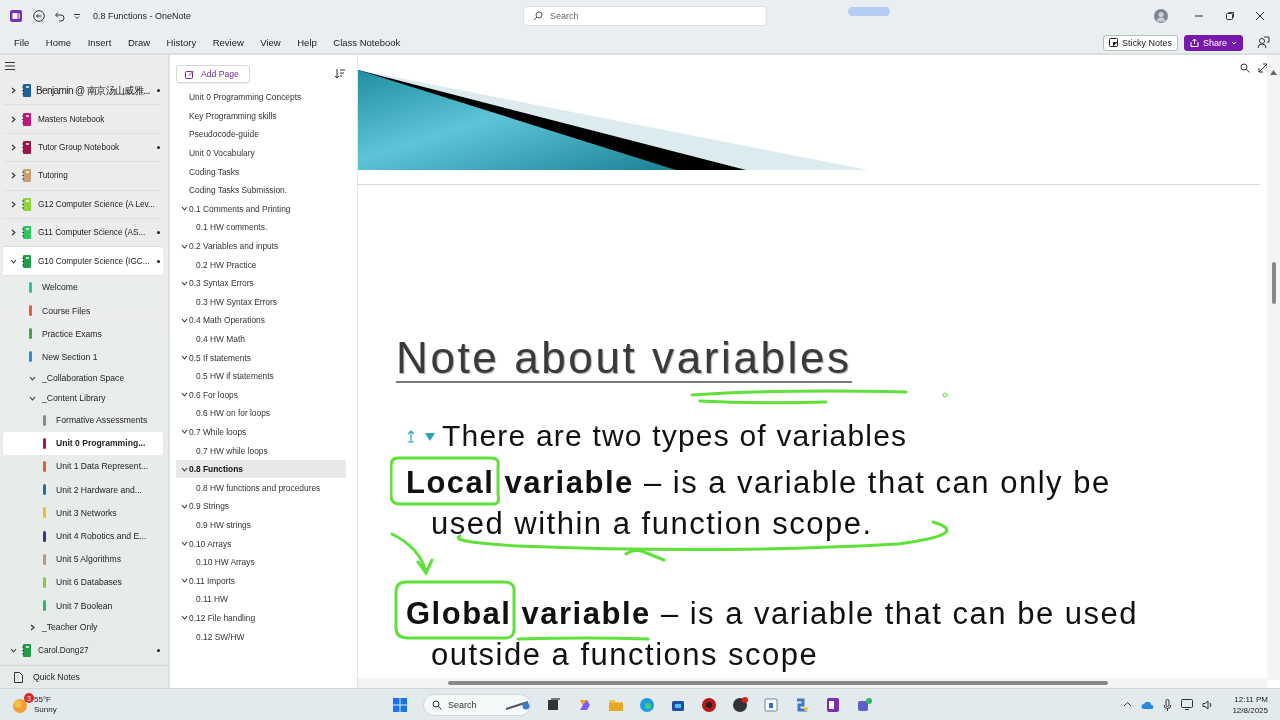 This screenshot has width=1280, height=720. What do you see at coordinates (261, 153) in the screenshot?
I see `page-item: Unit 0 Vocabulary` at bounding box center [261, 153].